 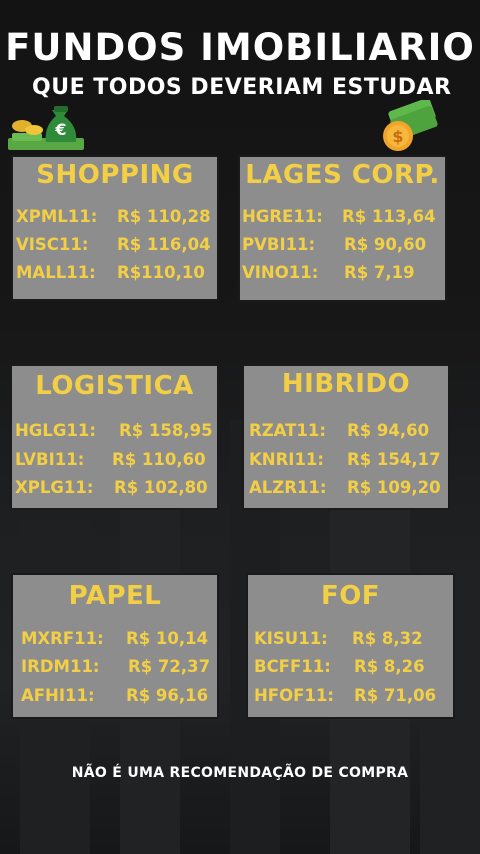 What do you see at coordinates (279, 244) in the screenshot?
I see `fund-ticker: PVBI11:` at bounding box center [279, 244].